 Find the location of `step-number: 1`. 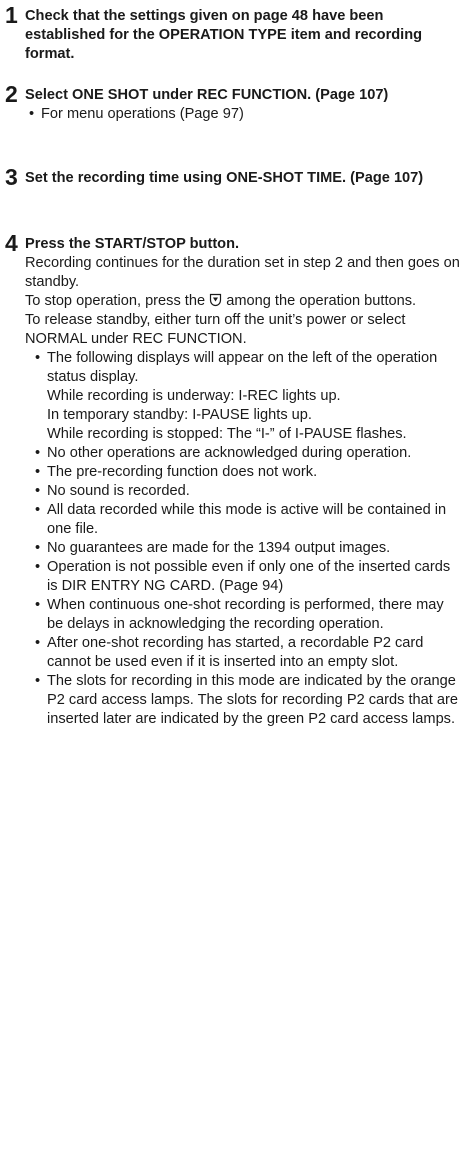

step-number: 1 is located at coordinates (11, 15).